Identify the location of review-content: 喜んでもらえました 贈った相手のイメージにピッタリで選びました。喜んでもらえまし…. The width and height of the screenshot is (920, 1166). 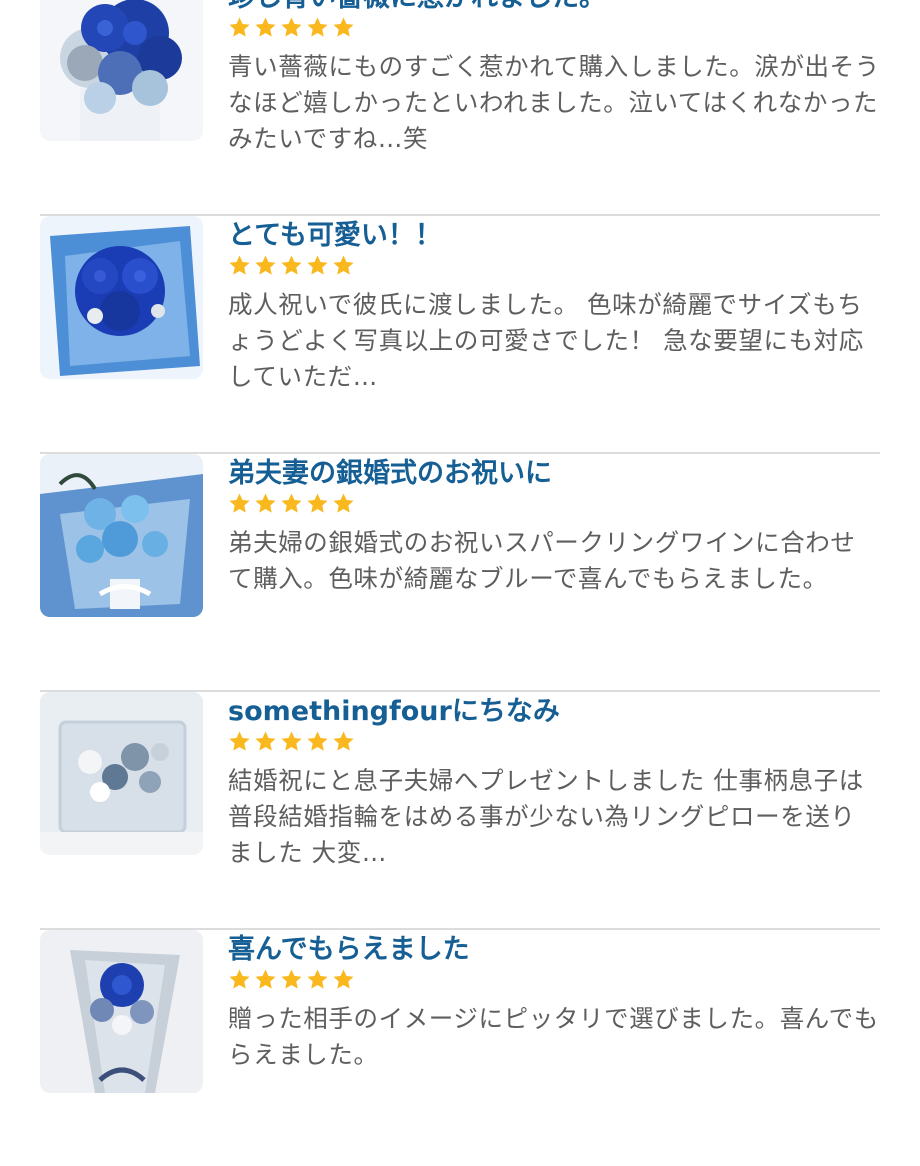
(554, 1001).